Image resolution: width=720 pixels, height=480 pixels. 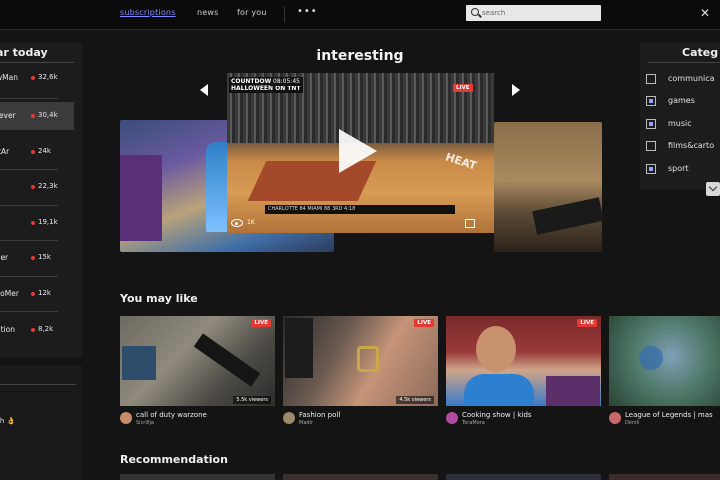 I want to click on channel-name: ltAr, so click(x=5, y=151).